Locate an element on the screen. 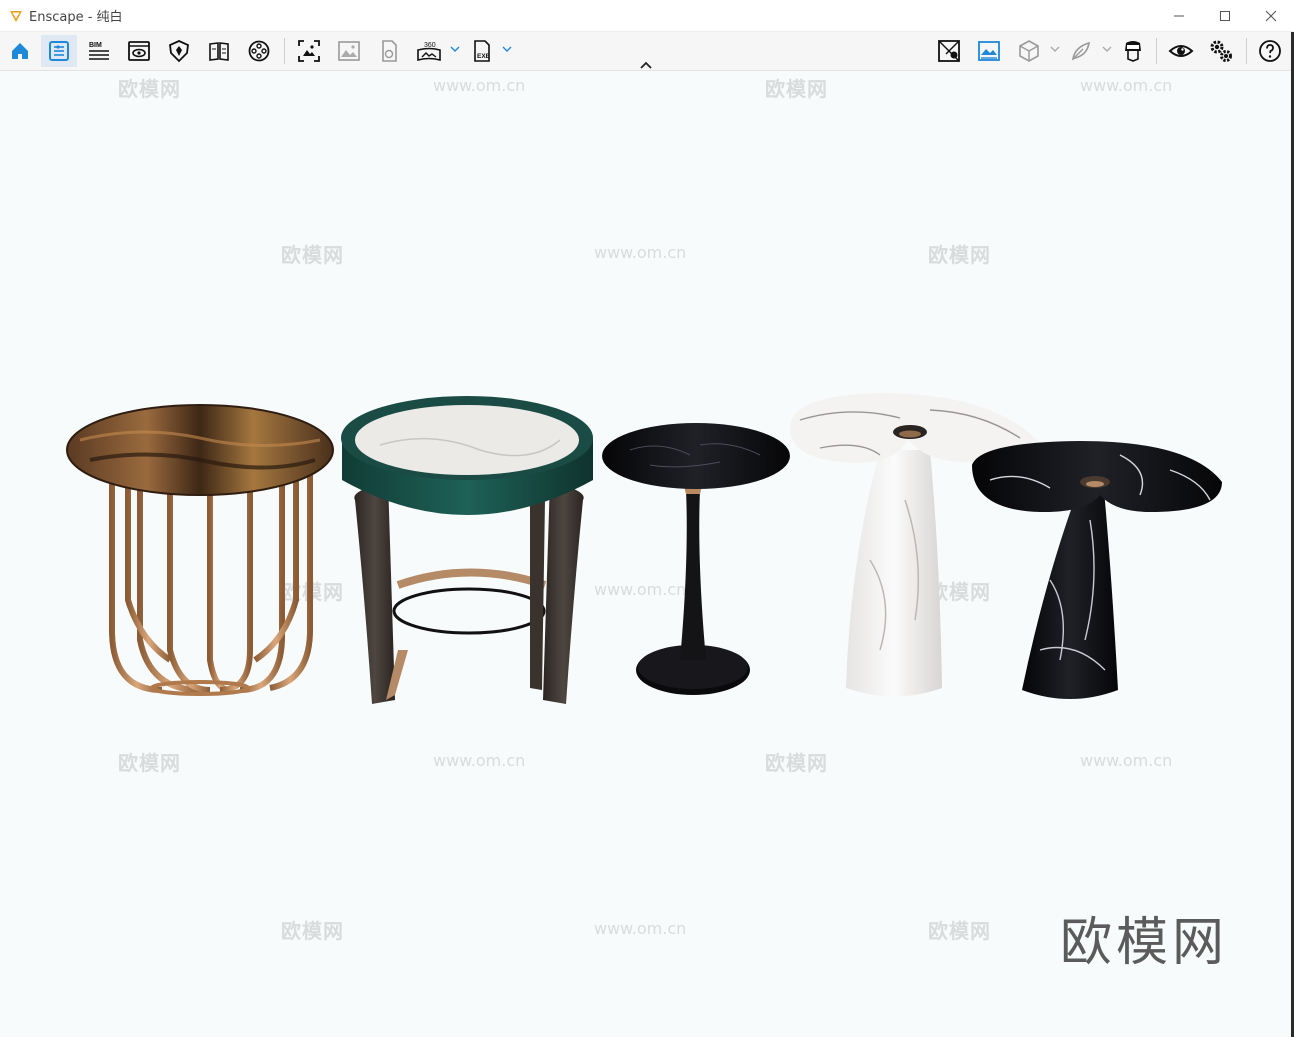 The width and height of the screenshot is (1294, 1037). bim-icon: BIM is located at coordinates (99, 51).